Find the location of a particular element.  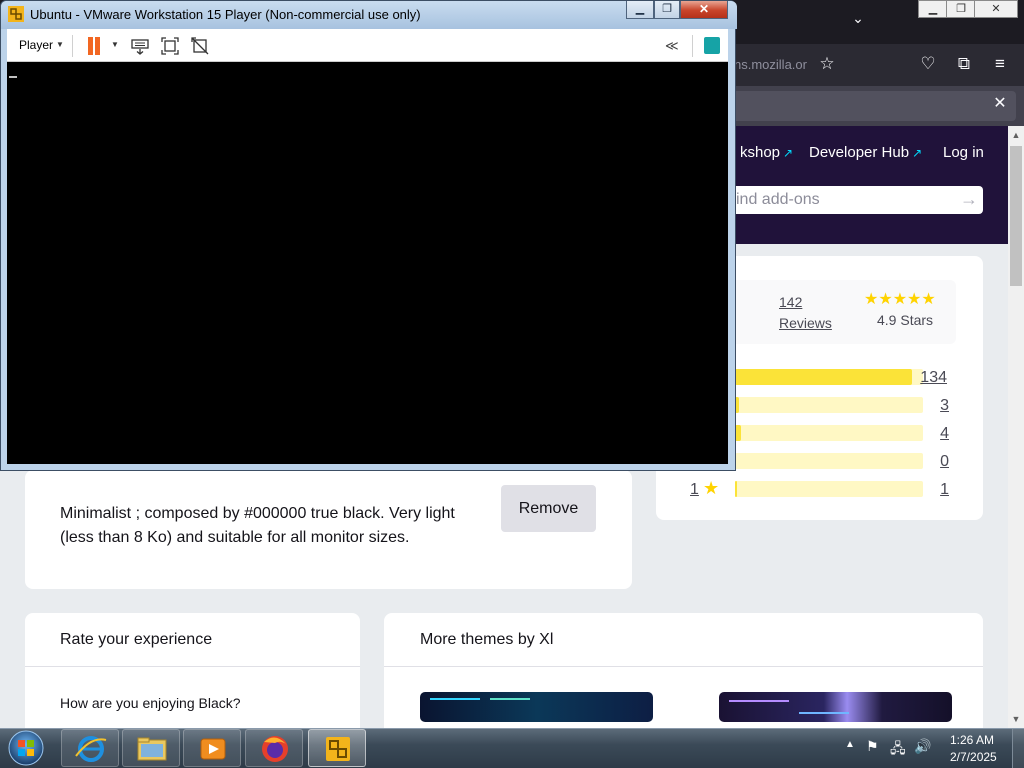

scroll-down-arrow-icon: ▼ is located at coordinates (1016, 719).